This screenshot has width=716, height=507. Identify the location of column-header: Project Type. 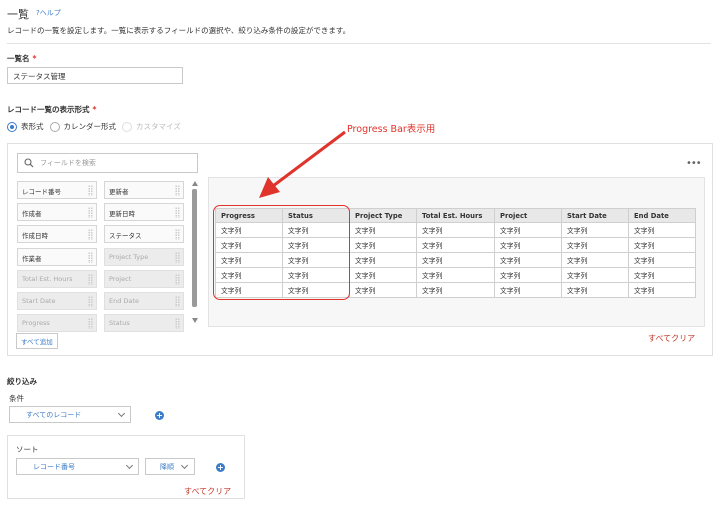
(383, 215).